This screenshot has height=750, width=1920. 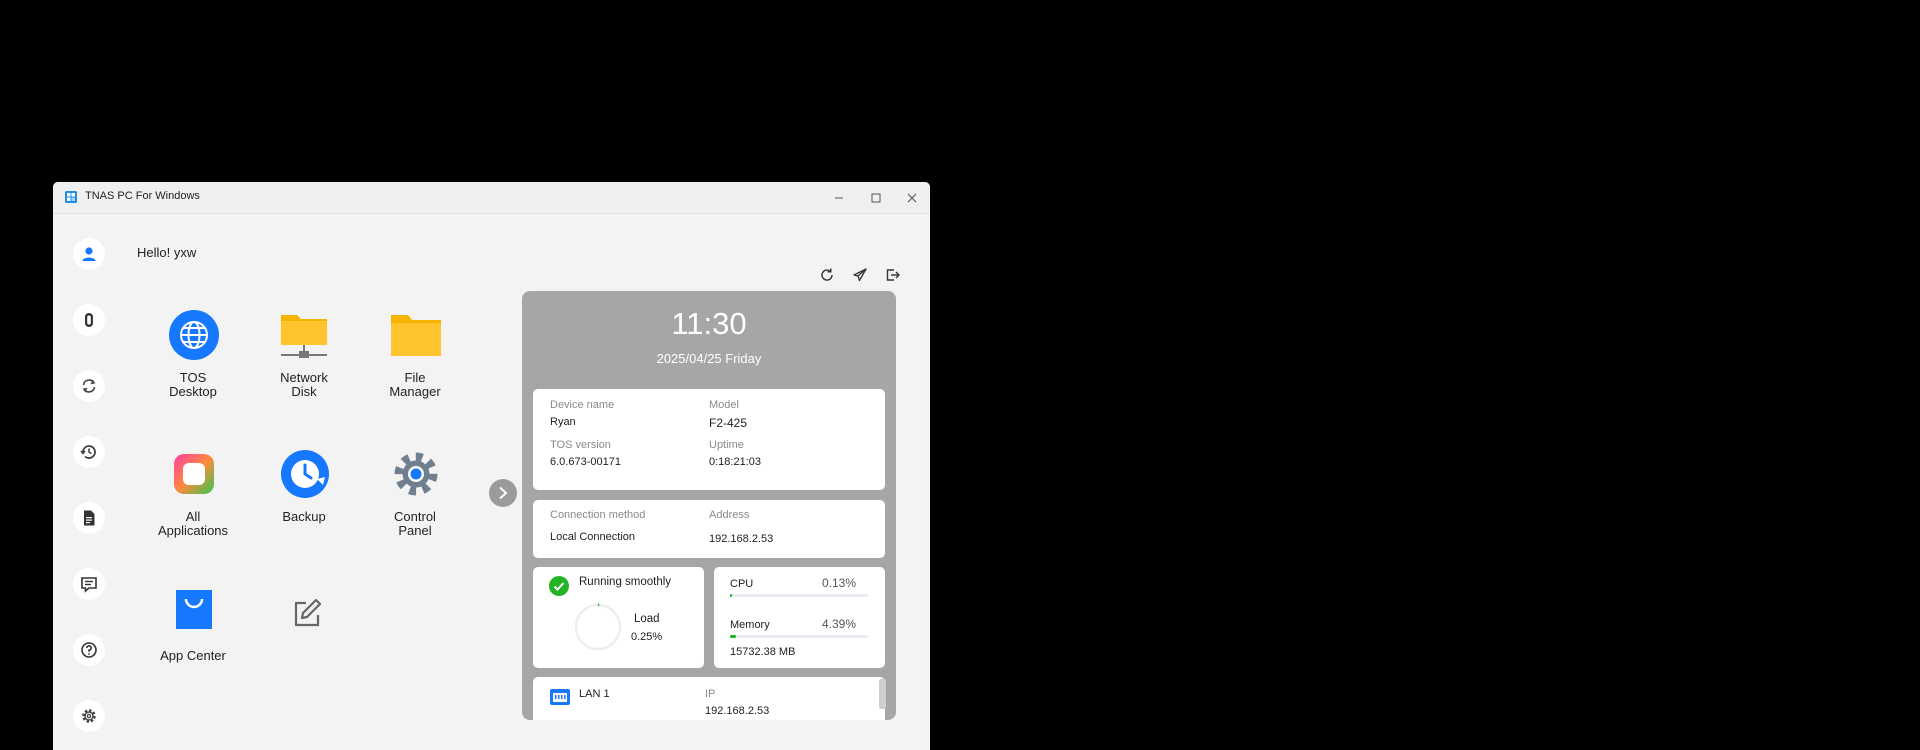 What do you see at coordinates (594, 694) in the screenshot?
I see `lan-name: LAN 1` at bounding box center [594, 694].